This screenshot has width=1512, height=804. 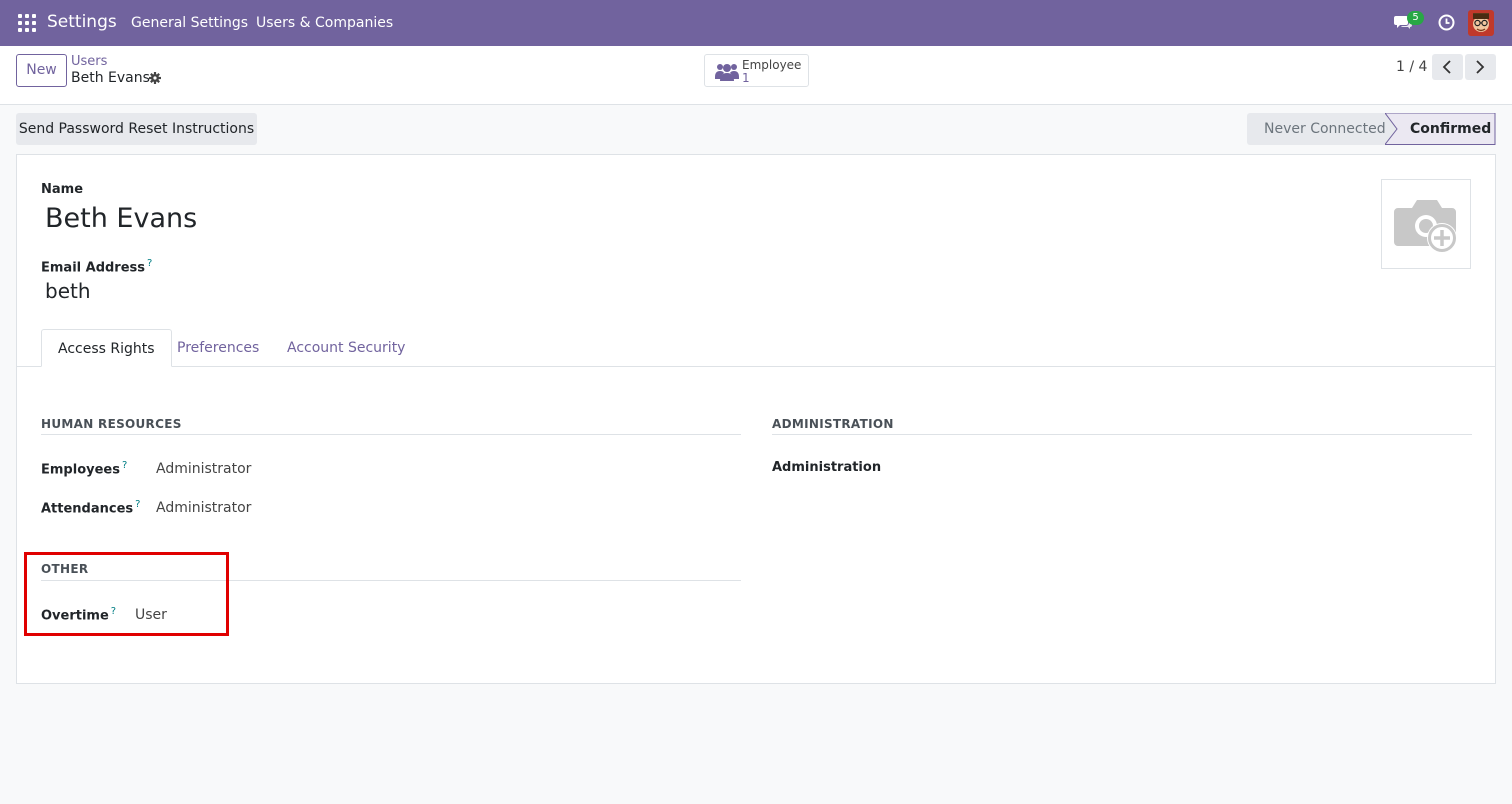 What do you see at coordinates (27, 23) in the screenshot?
I see `apps-menu-icon` at bounding box center [27, 23].